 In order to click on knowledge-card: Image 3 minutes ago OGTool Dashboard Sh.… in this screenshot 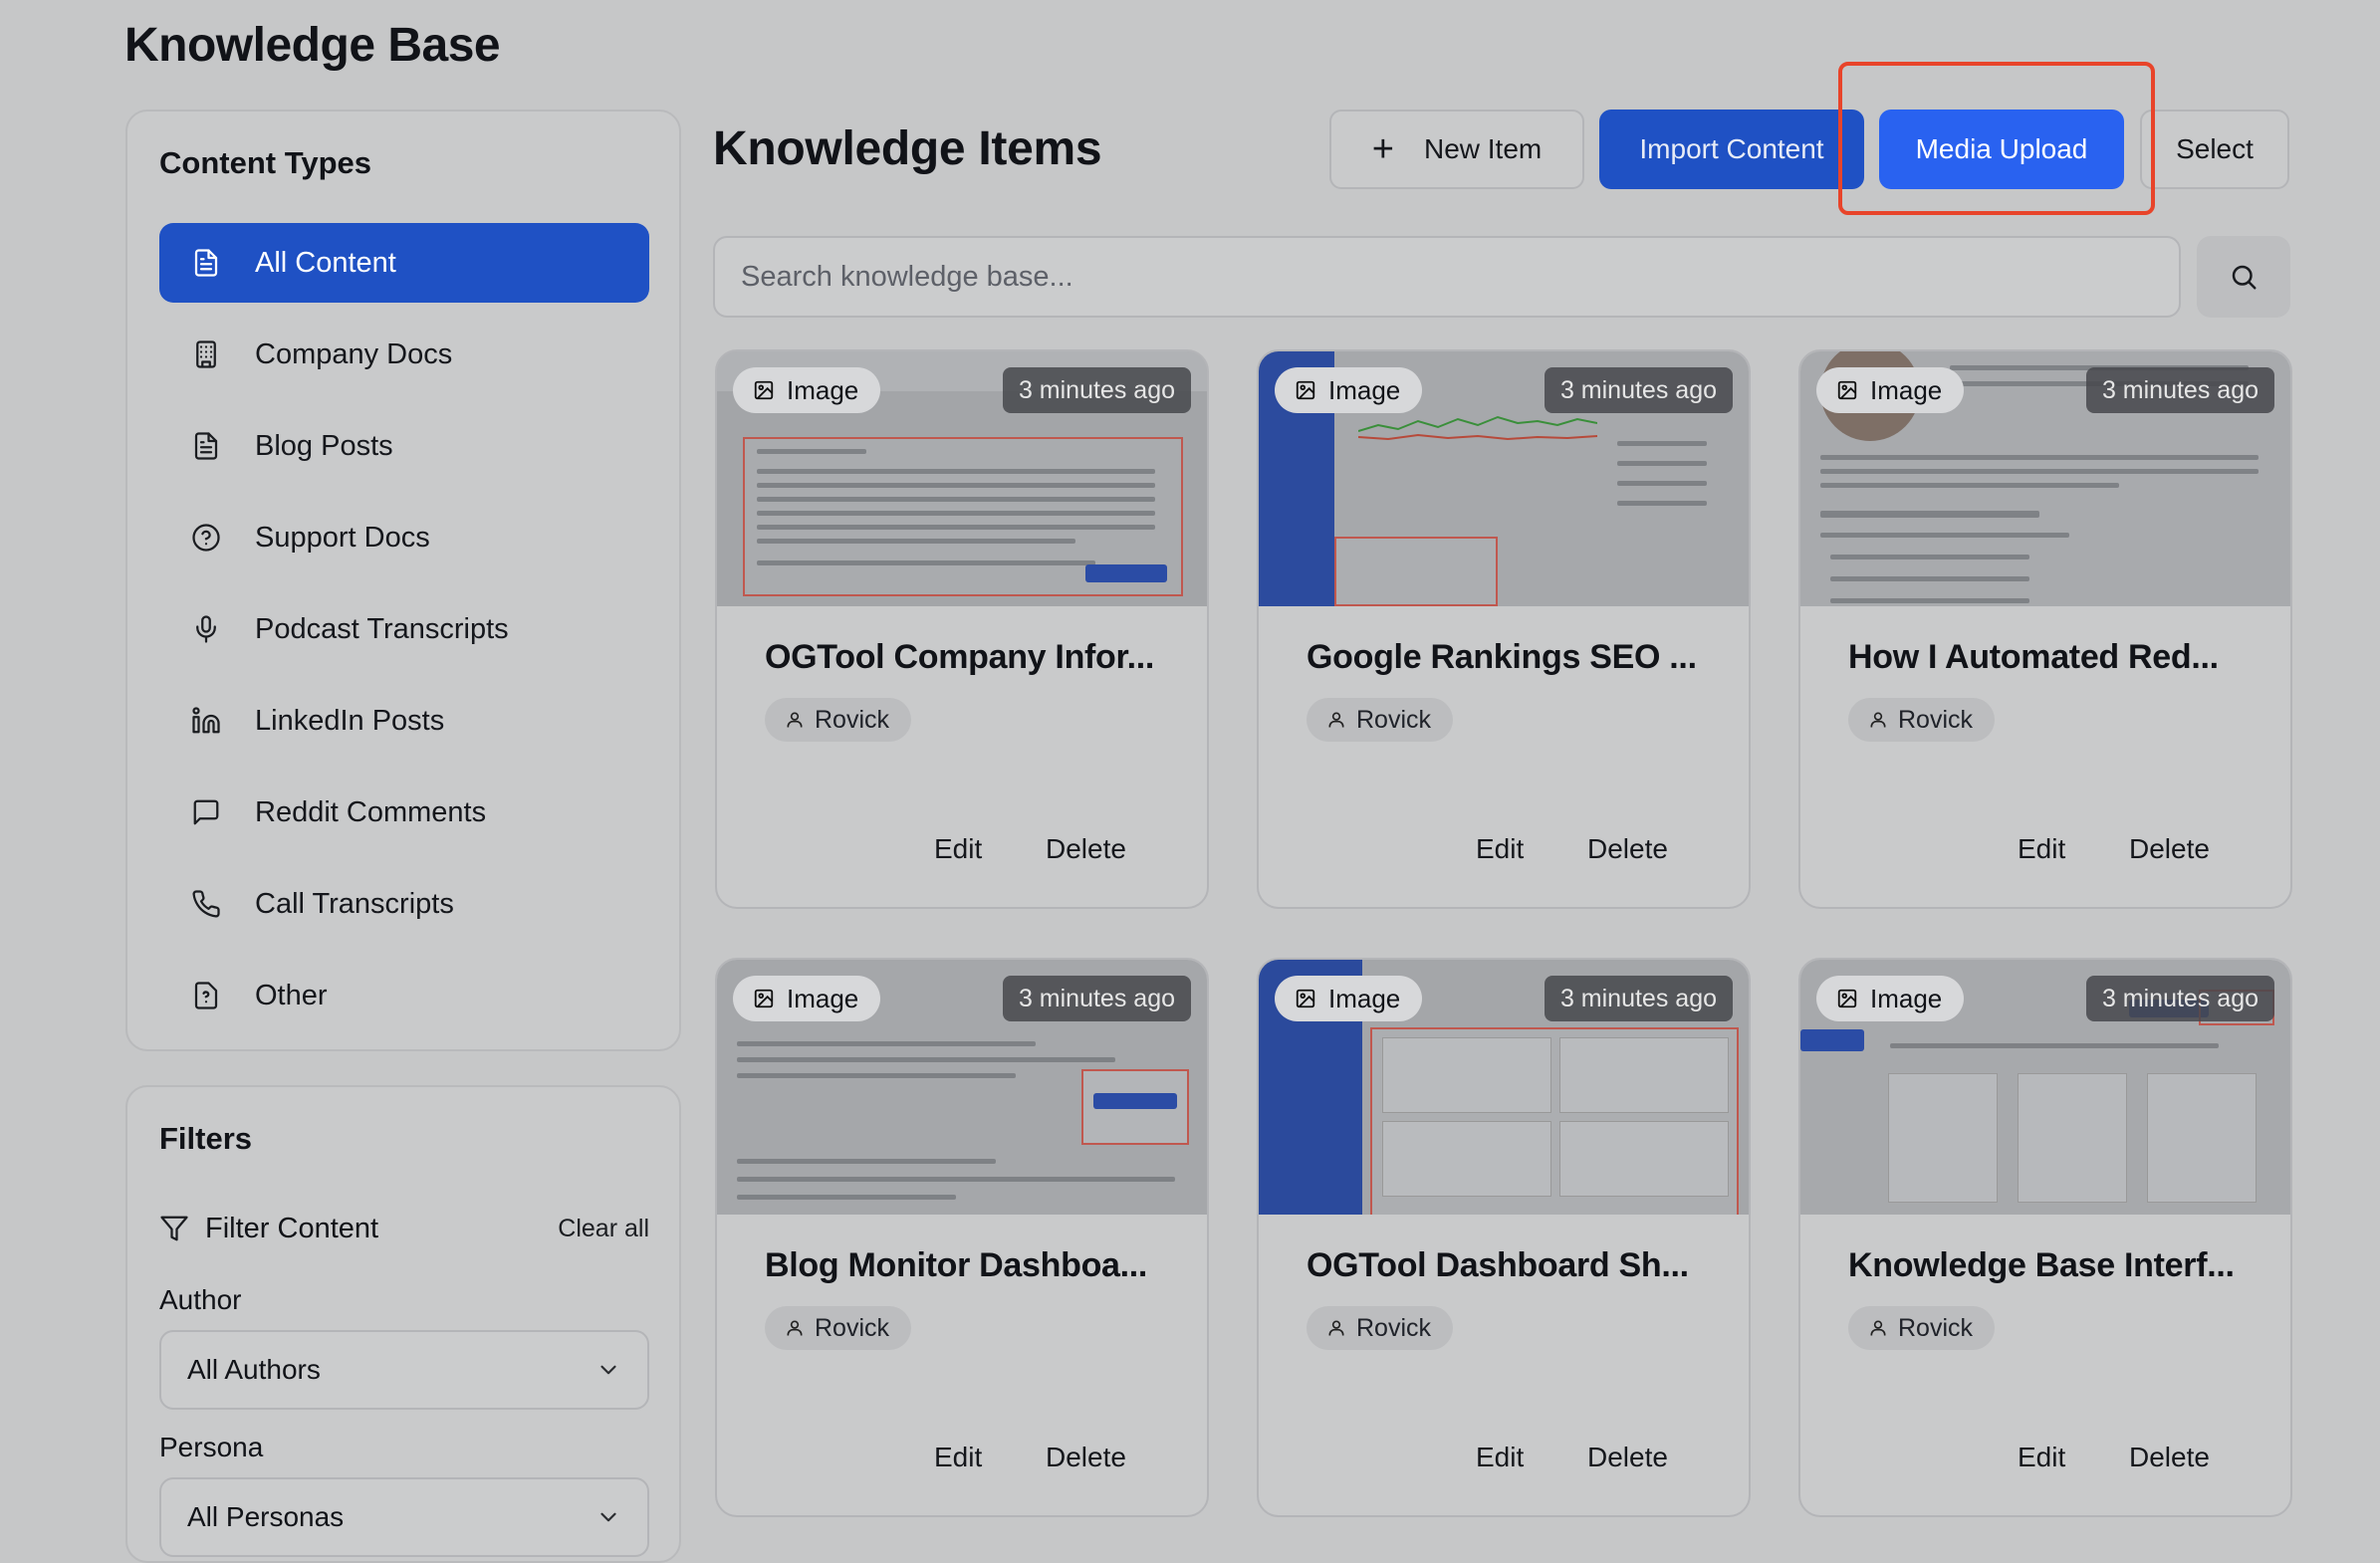, I will do `click(1504, 1237)`.